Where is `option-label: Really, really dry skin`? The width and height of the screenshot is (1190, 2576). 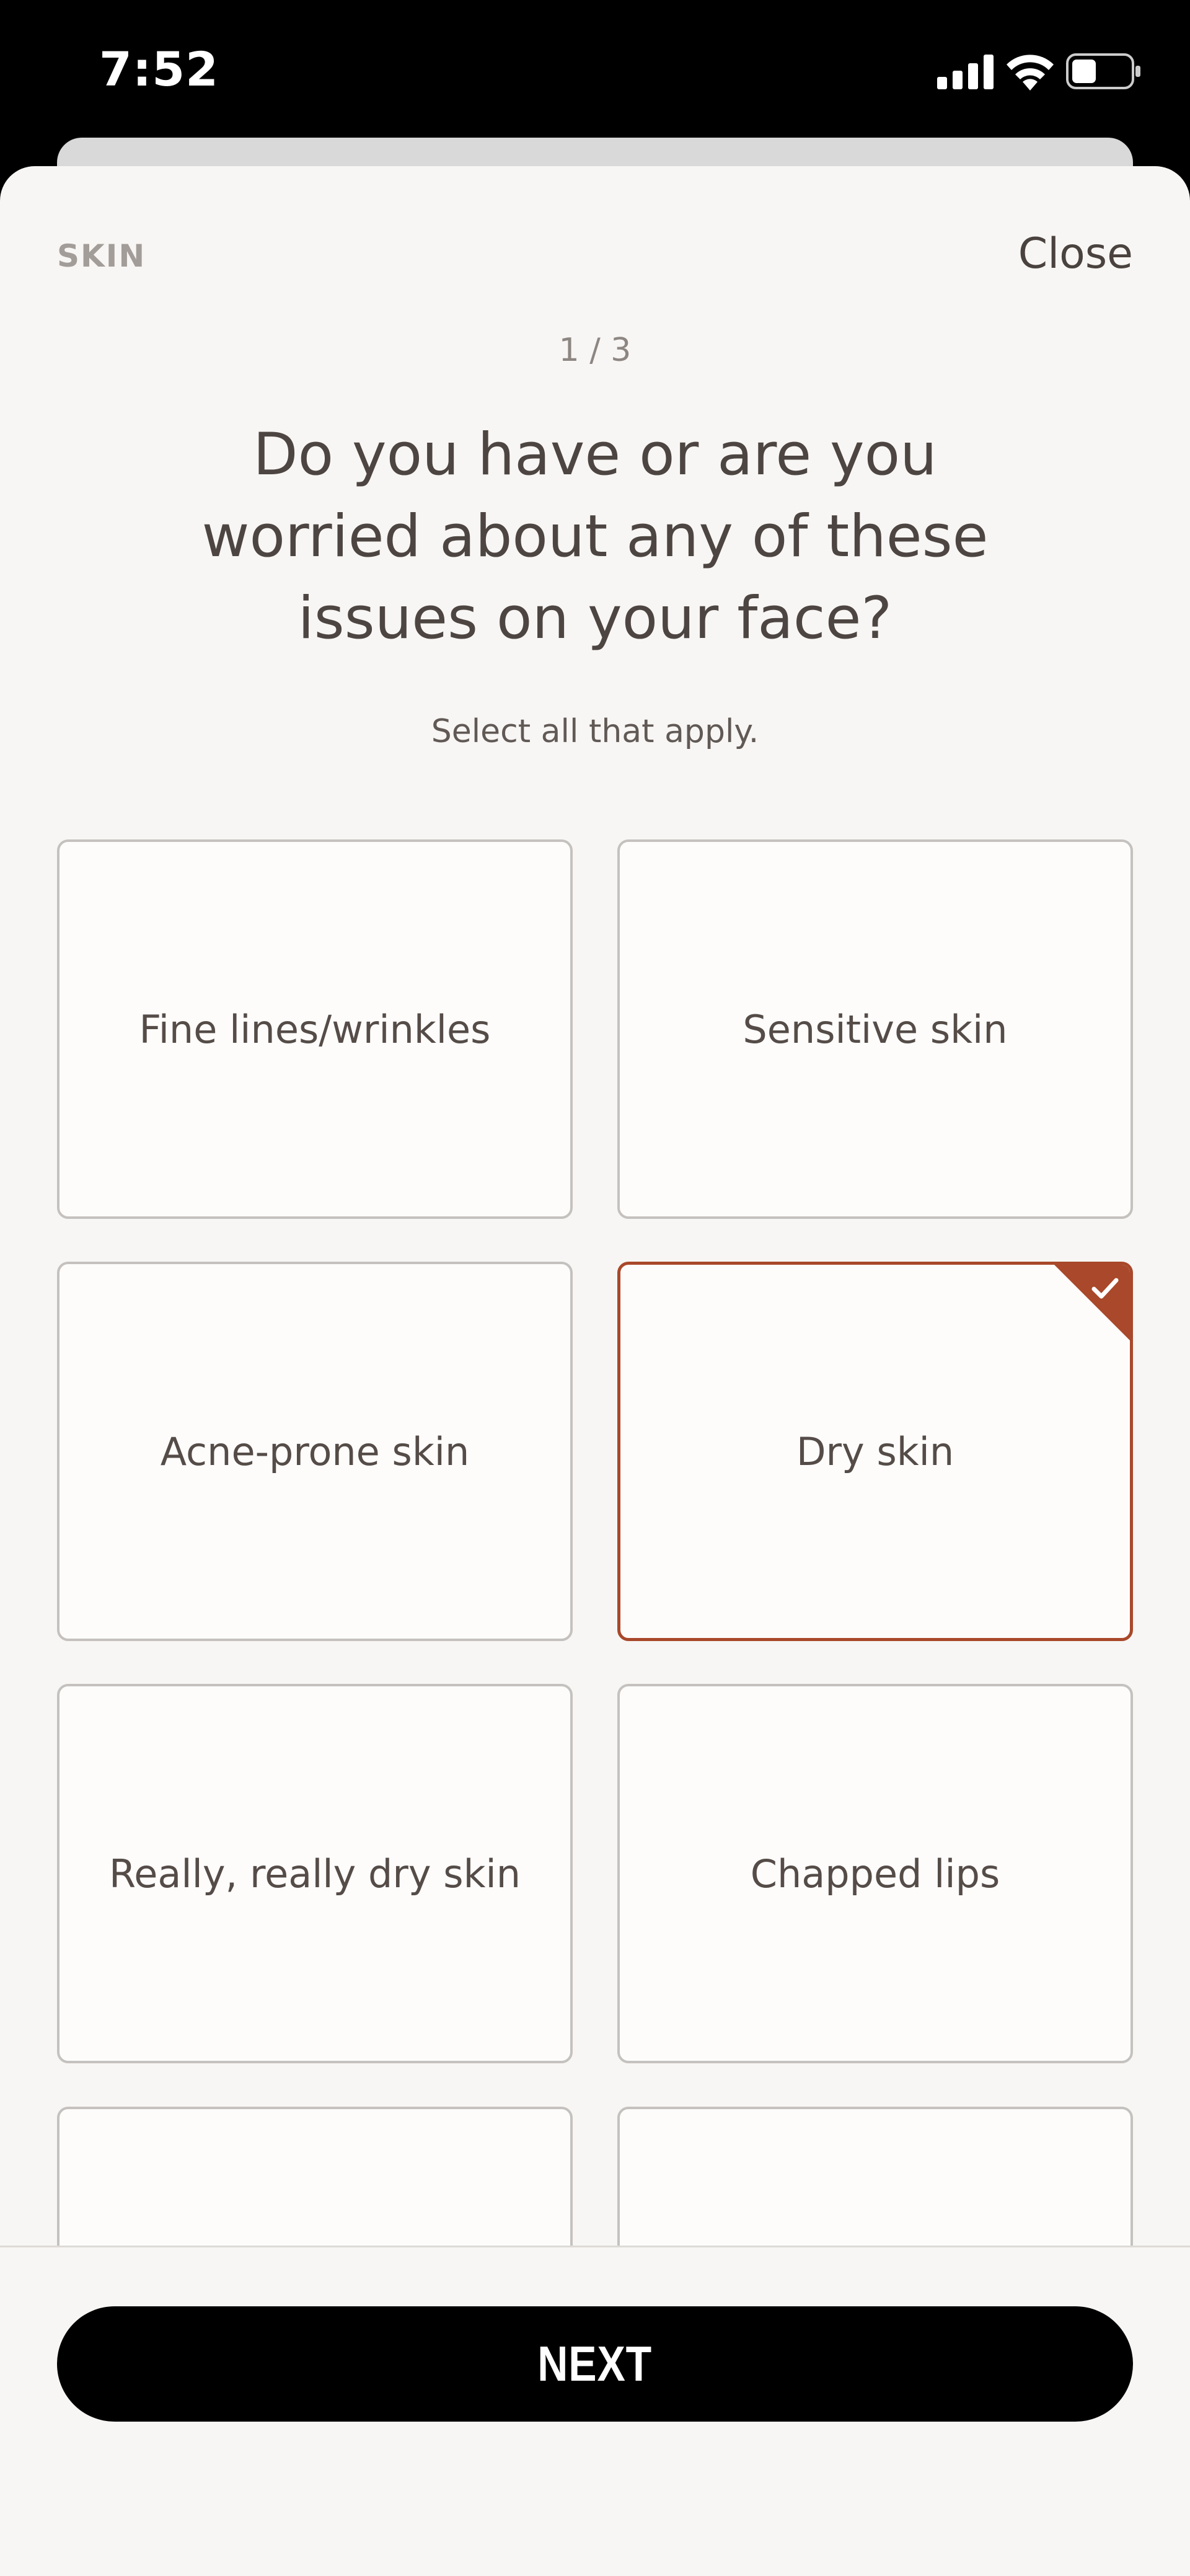 option-label: Really, really dry skin is located at coordinates (314, 1874).